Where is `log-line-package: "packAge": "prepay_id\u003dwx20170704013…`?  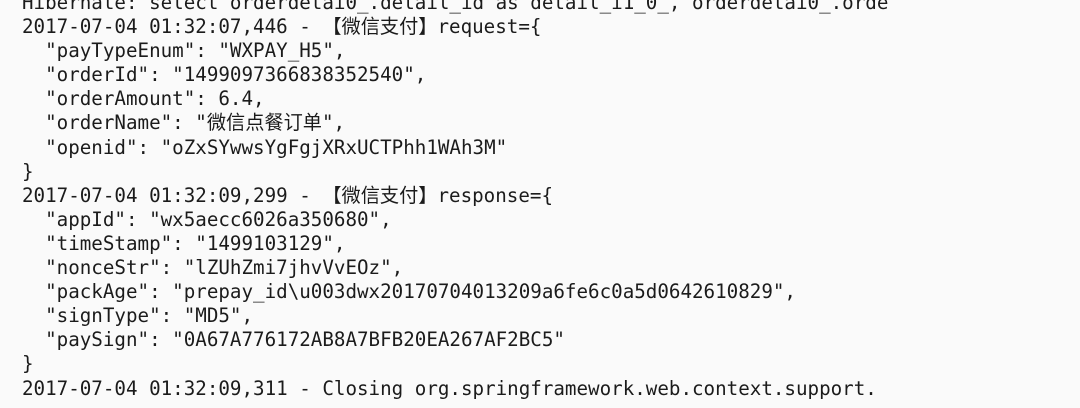
log-line-package: "packAge": "prepay_id\u003dwx20170704013… is located at coordinates (409, 292).